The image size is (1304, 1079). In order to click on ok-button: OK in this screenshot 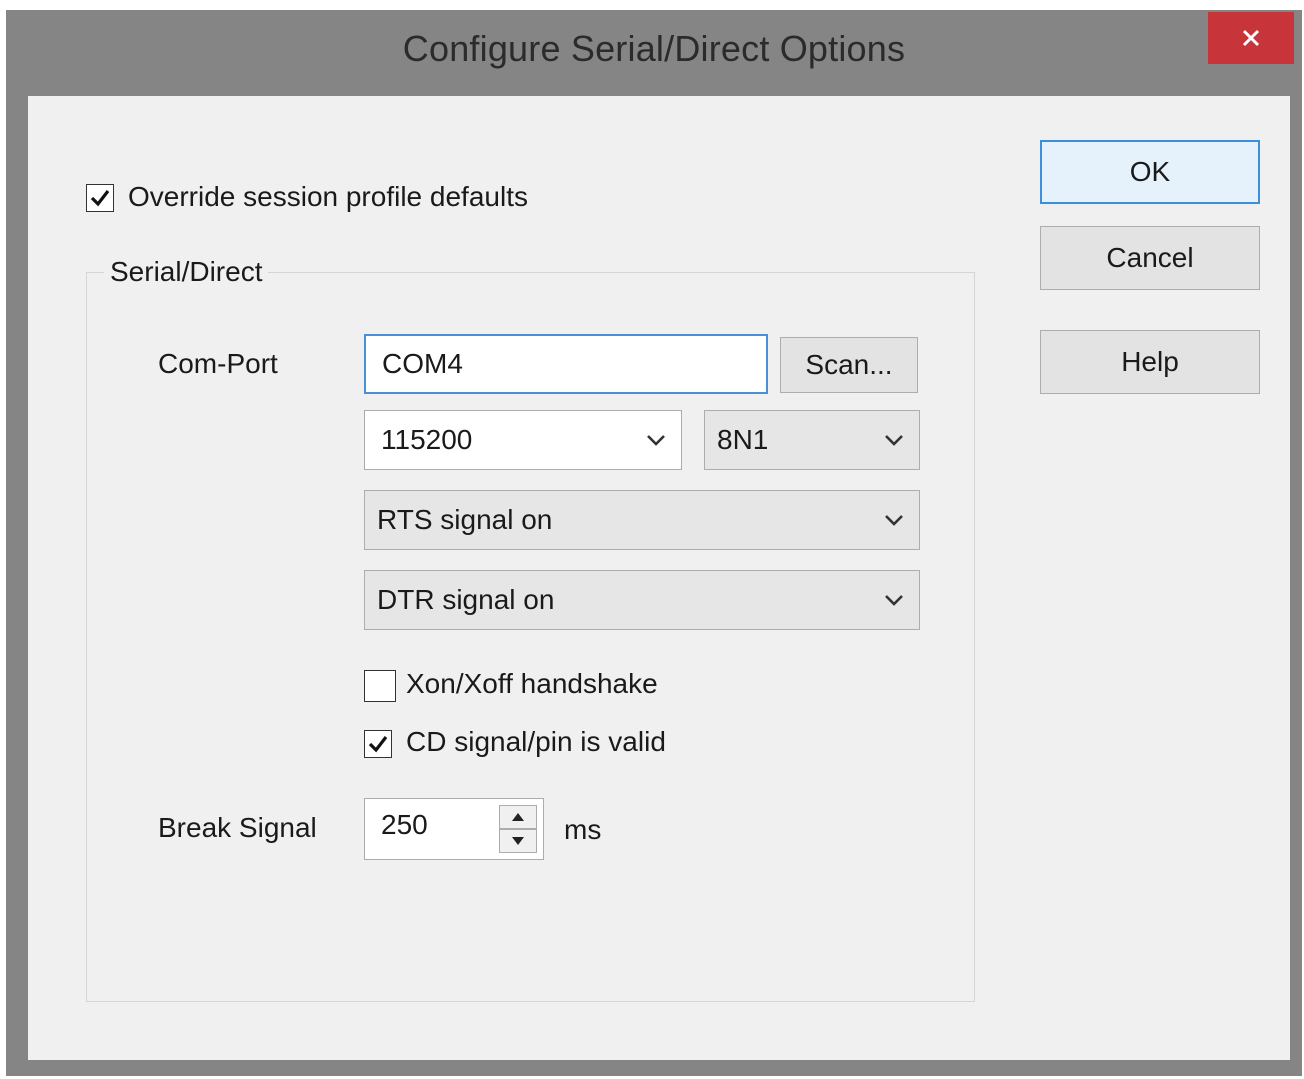, I will do `click(1150, 172)`.